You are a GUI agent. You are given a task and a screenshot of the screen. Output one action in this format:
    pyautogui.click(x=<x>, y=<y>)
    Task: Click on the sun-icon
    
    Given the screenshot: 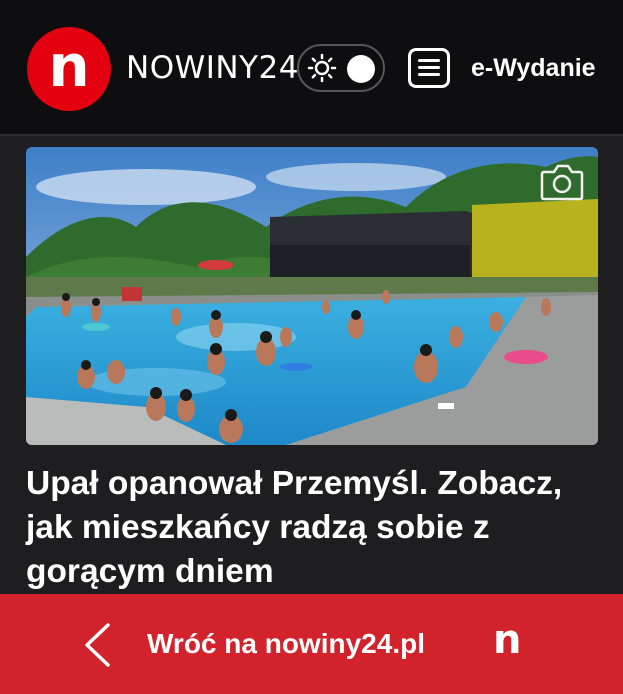 What is the action you would take?
    pyautogui.click(x=322, y=68)
    